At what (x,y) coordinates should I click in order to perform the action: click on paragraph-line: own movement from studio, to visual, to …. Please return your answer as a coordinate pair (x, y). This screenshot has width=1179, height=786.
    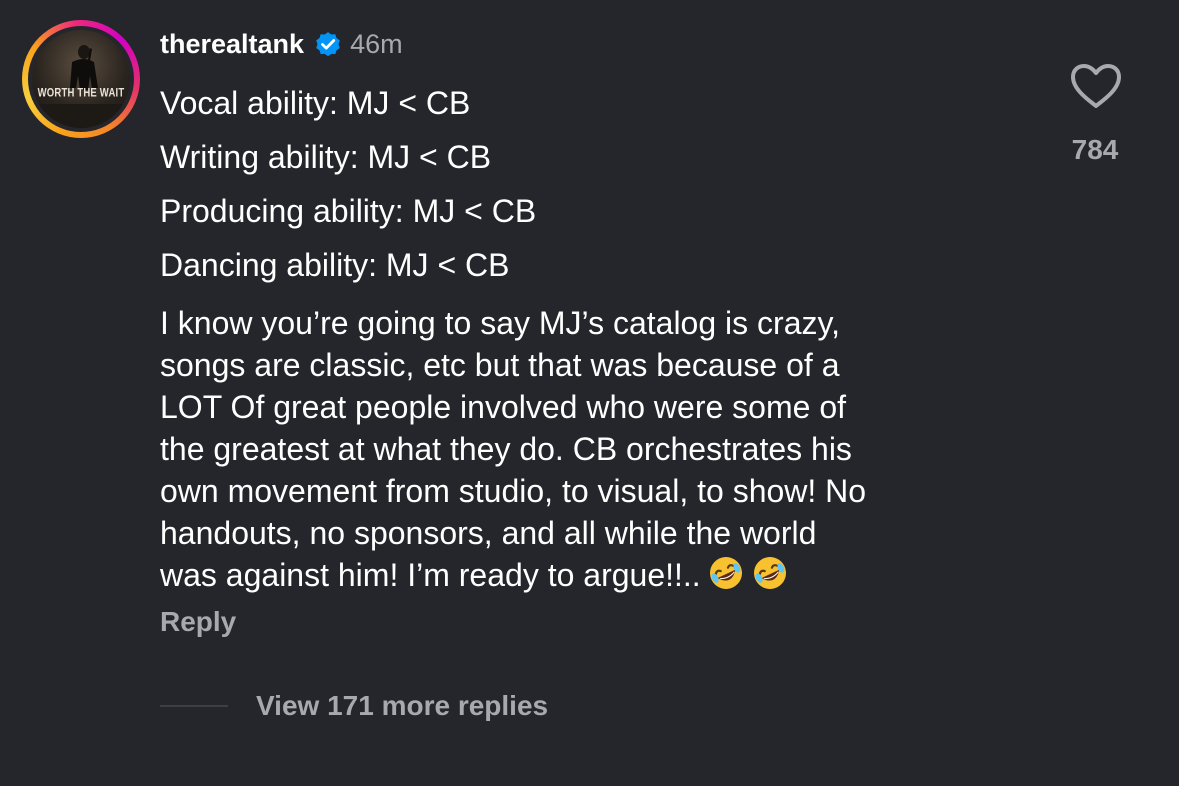
    Looking at the image, I should click on (513, 491).